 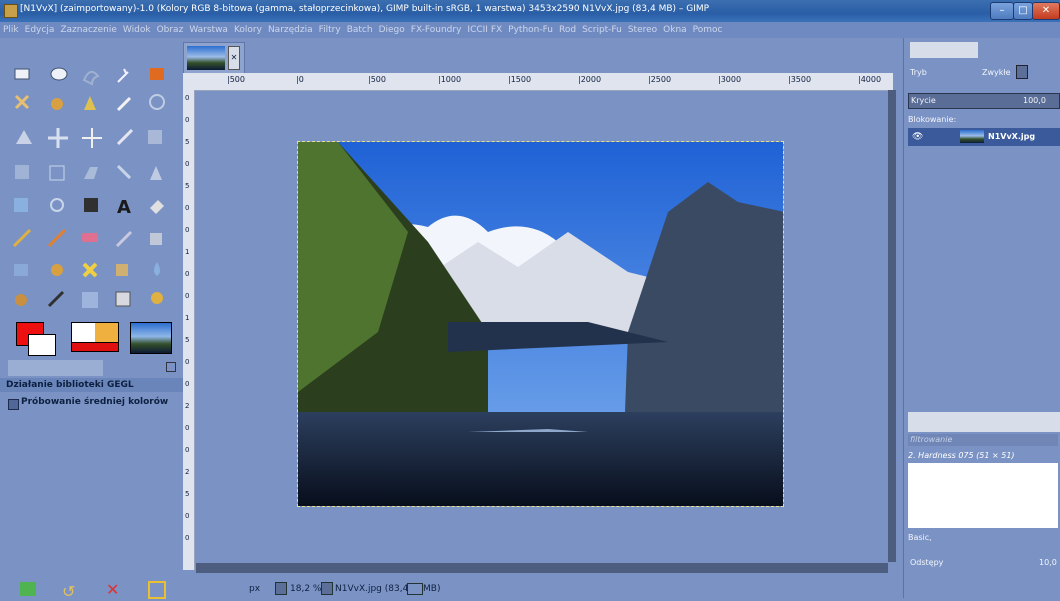 What do you see at coordinates (11, 11) in the screenshot?
I see `gimp-app-icon` at bounding box center [11, 11].